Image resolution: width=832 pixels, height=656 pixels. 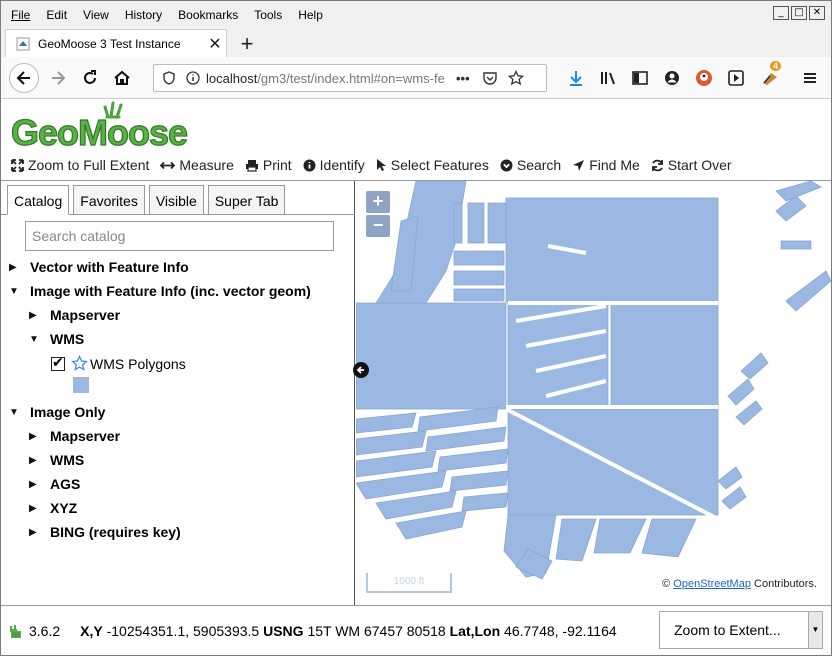 I want to click on caret-down-icon: ▼, so click(x=14, y=291).